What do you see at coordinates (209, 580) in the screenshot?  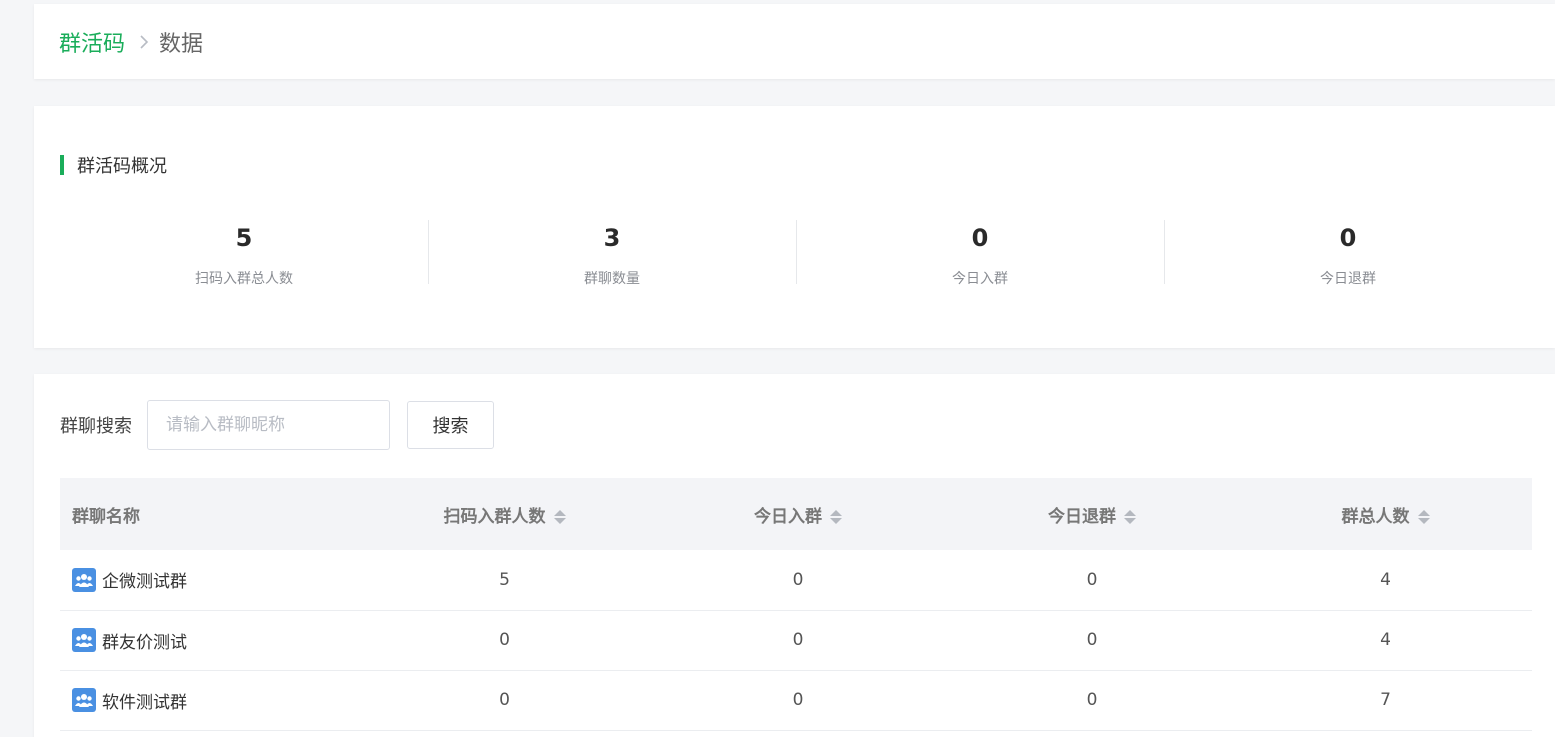 I see `cell-group-name: 企微测试群` at bounding box center [209, 580].